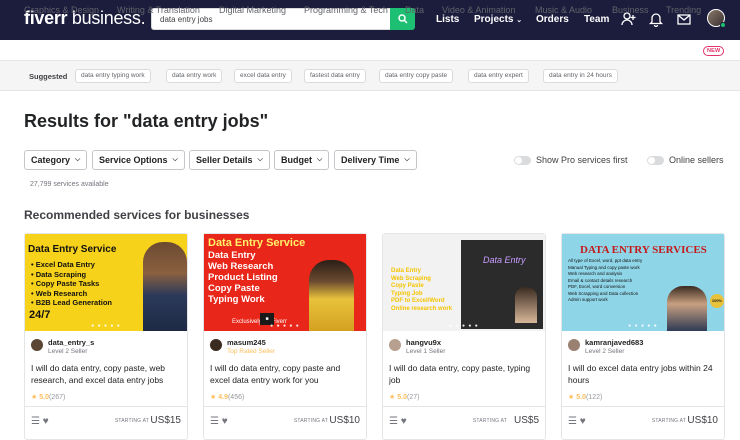 The height and width of the screenshot is (440, 740). Describe the element at coordinates (106, 422) in the screenshot. I see `card-footer: ☰ ♥ STARTING AT US$15` at that location.